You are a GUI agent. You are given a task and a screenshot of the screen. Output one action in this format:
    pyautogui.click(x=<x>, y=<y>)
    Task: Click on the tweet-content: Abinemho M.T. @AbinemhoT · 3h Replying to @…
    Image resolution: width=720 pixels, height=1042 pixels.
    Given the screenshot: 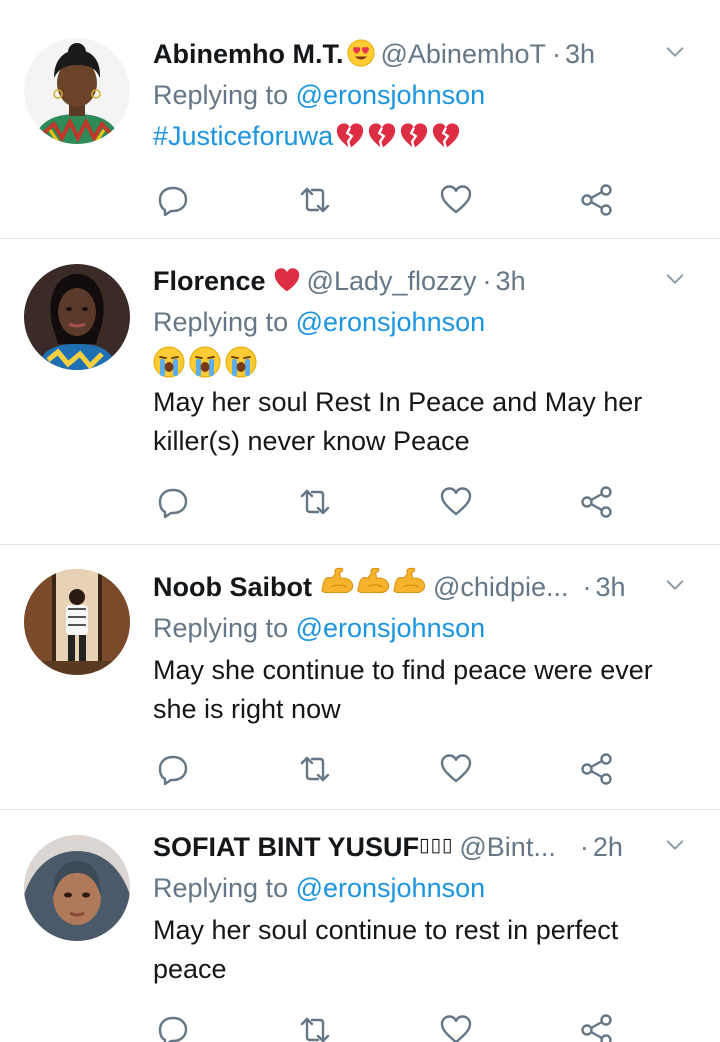 What is the action you would take?
    pyautogui.click(x=423, y=95)
    